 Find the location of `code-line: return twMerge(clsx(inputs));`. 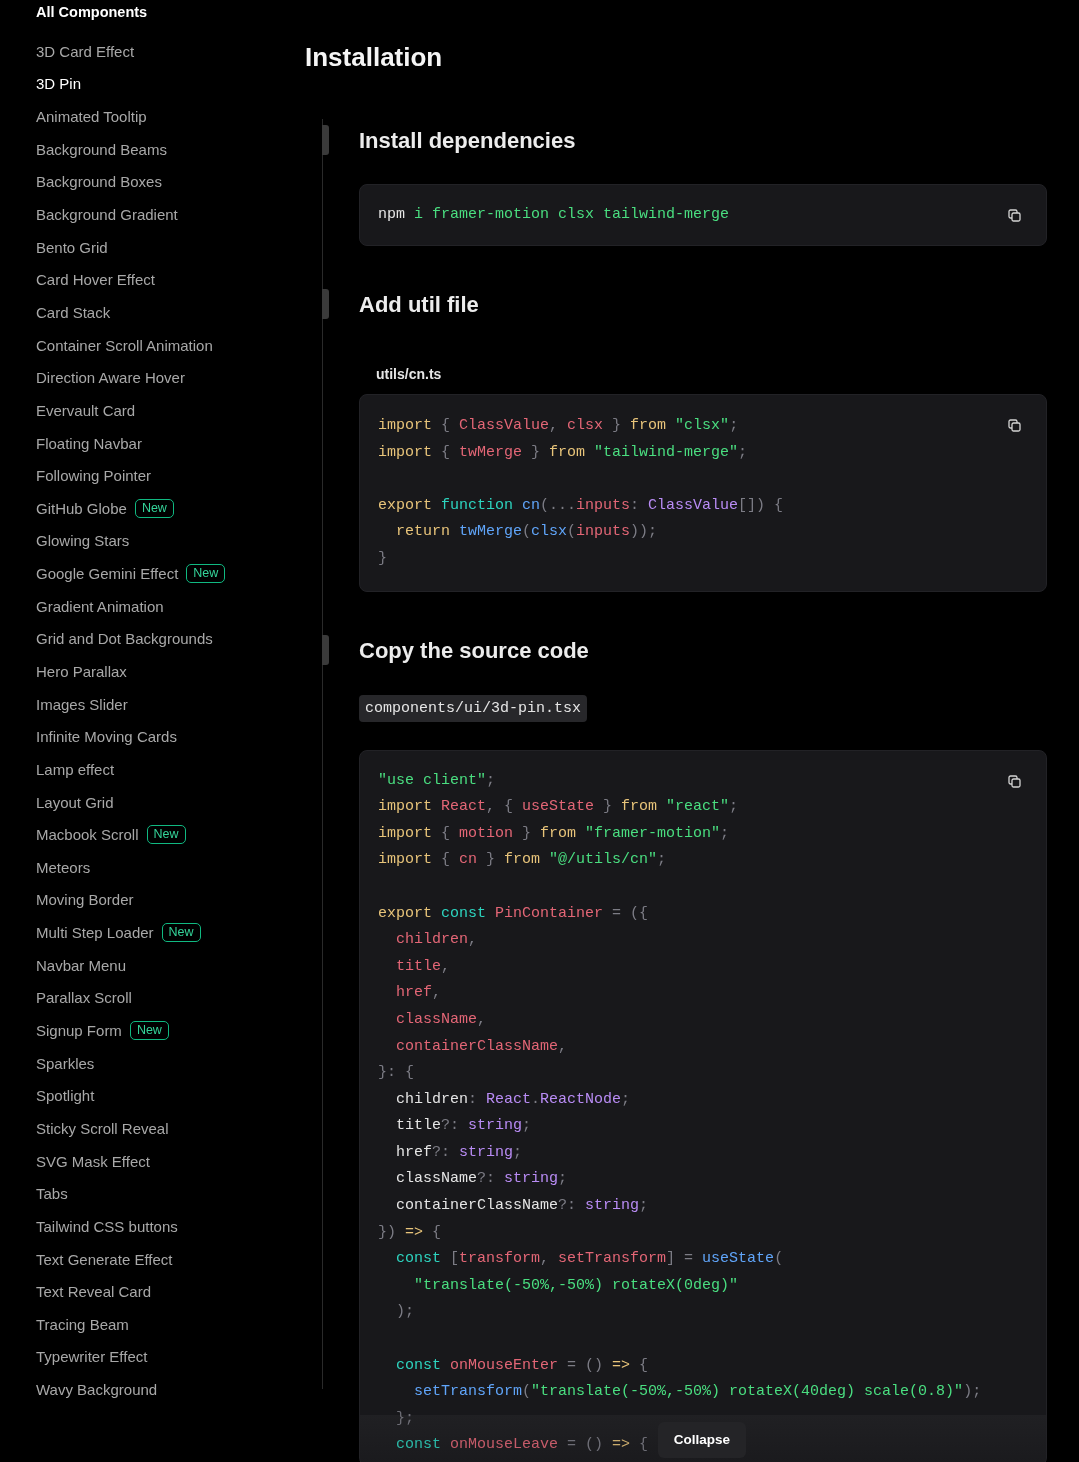

code-line: return twMerge(clsx(inputs)); is located at coordinates (526, 532).